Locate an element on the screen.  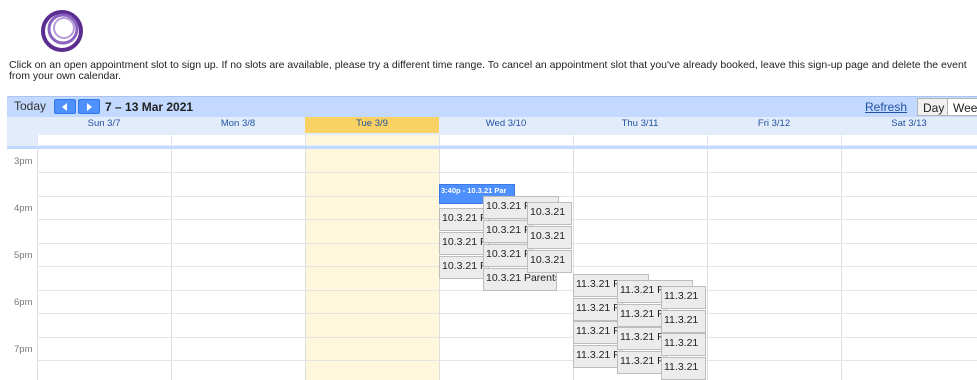
day-header-sun: Sun 3/7 is located at coordinates (104, 125).